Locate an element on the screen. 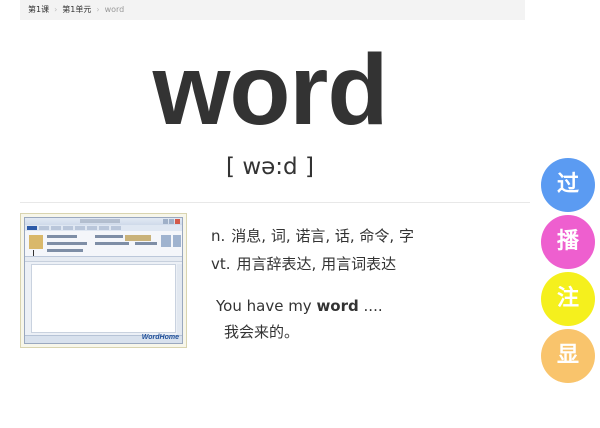  document-area is located at coordinates (103, 298).